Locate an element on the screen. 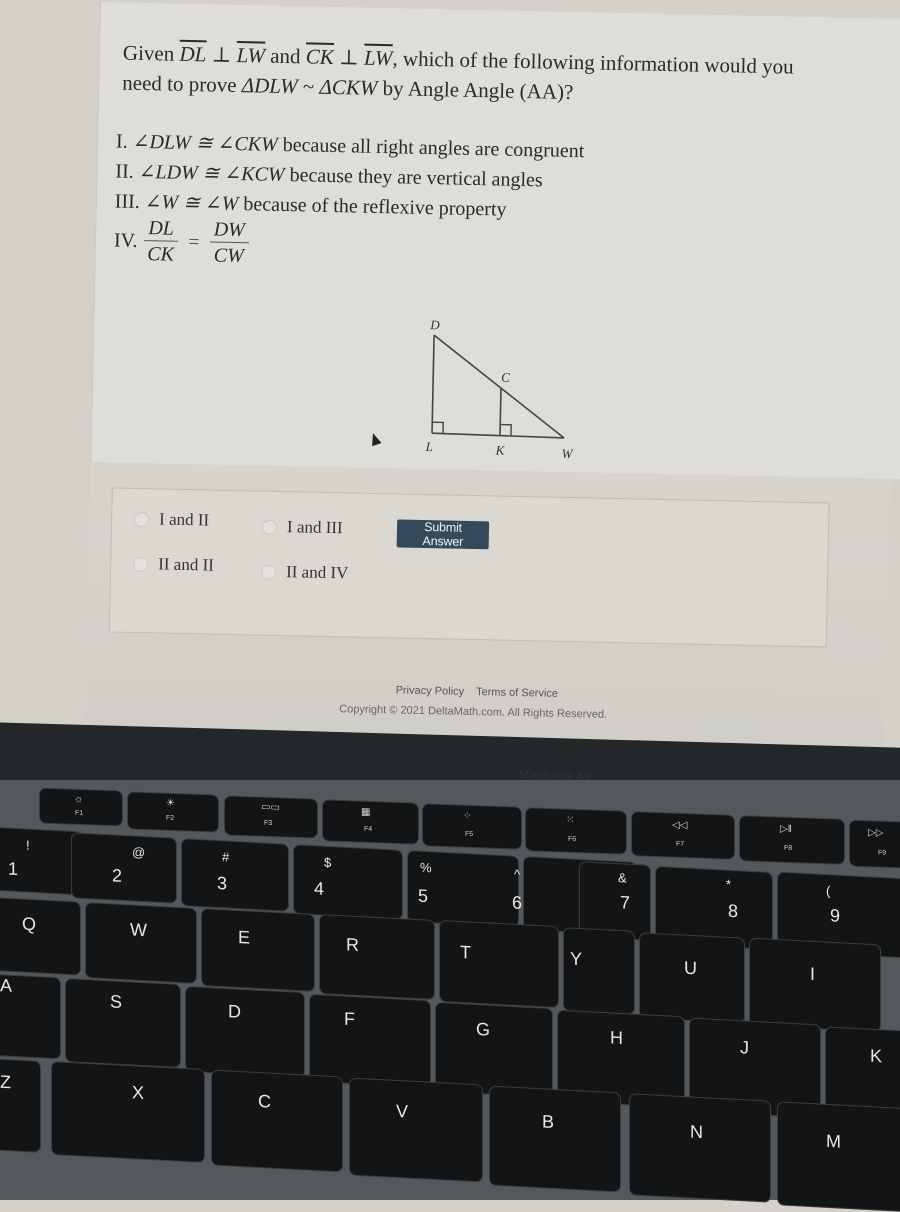 Image resolution: width=900 pixels, height=1212 pixels. key-q: Q is located at coordinates (40, 936).